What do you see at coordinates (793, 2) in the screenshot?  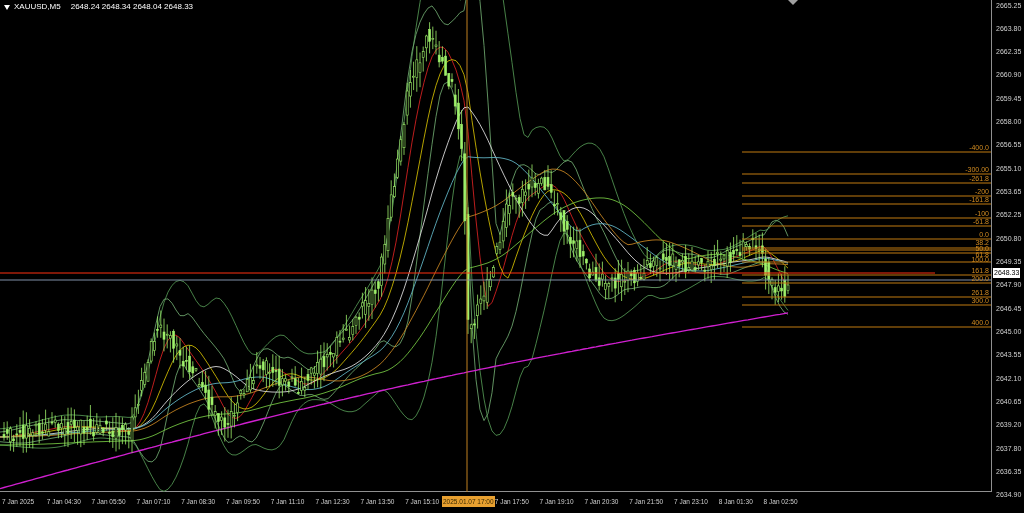 I see `scroll-marker-icon` at bounding box center [793, 2].